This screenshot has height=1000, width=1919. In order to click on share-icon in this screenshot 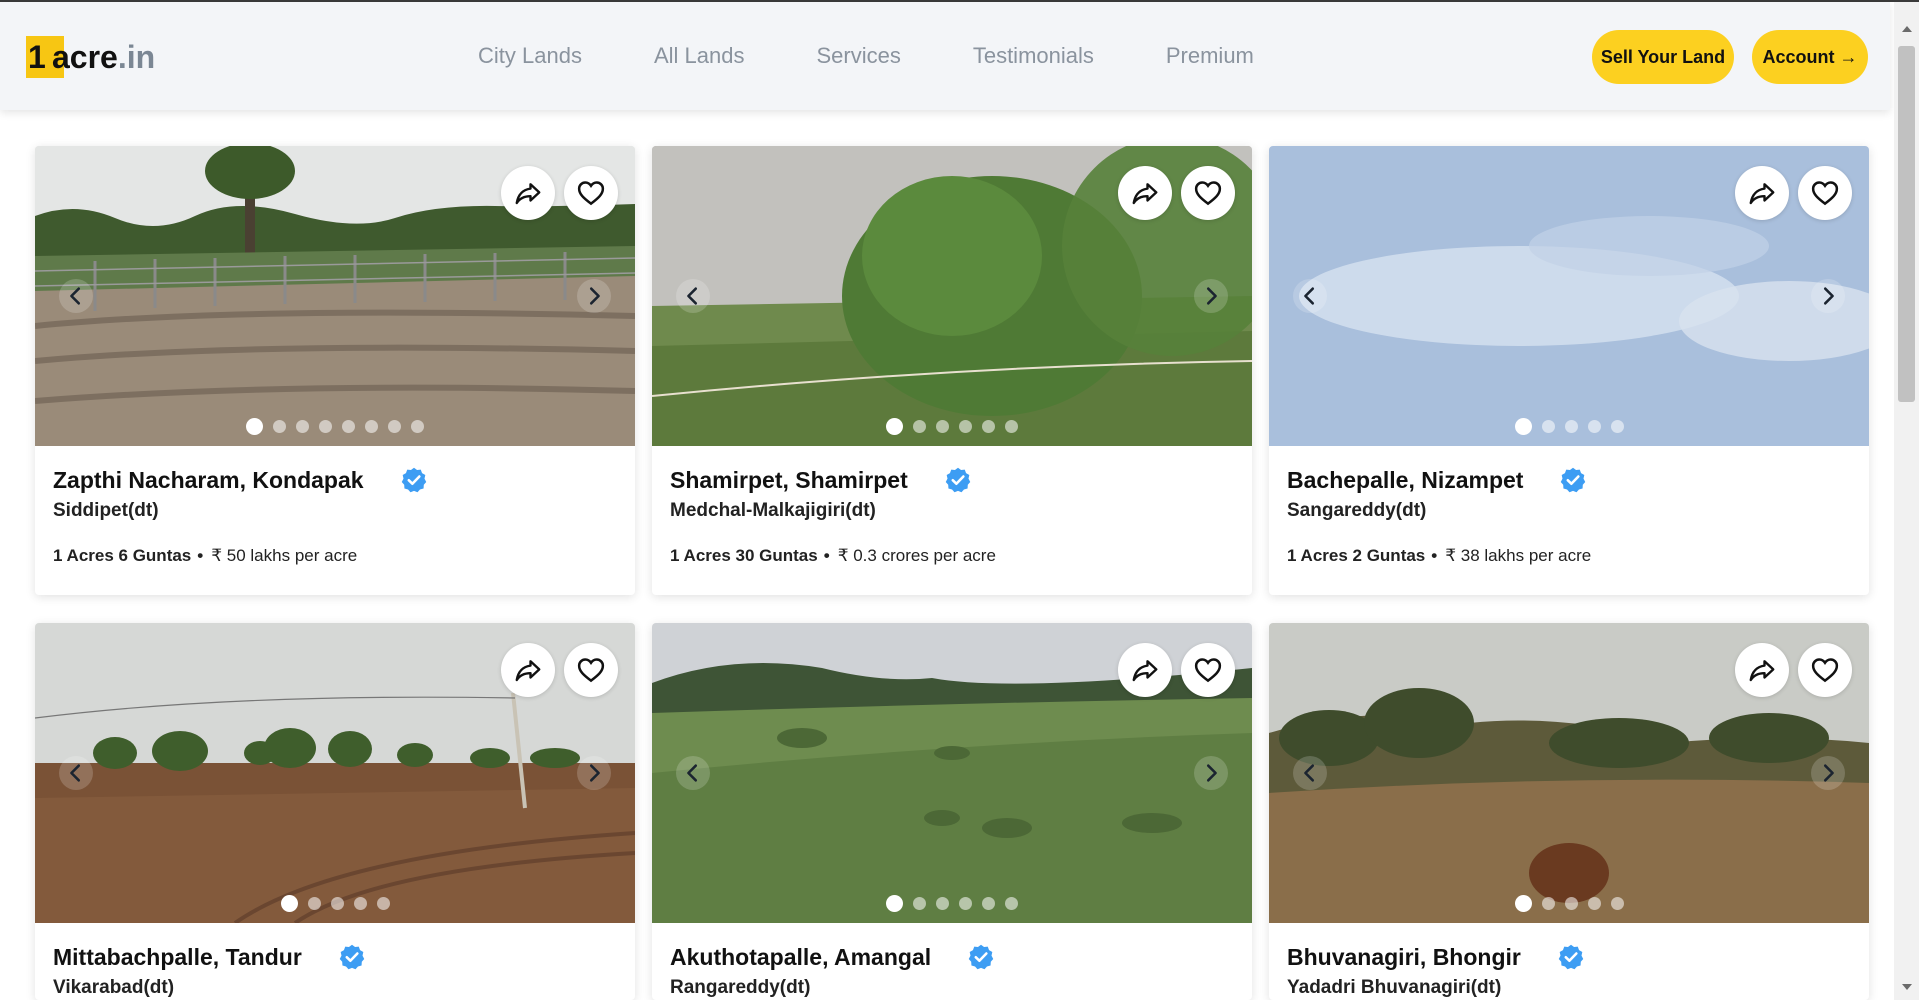, I will do `click(1145, 670)`.